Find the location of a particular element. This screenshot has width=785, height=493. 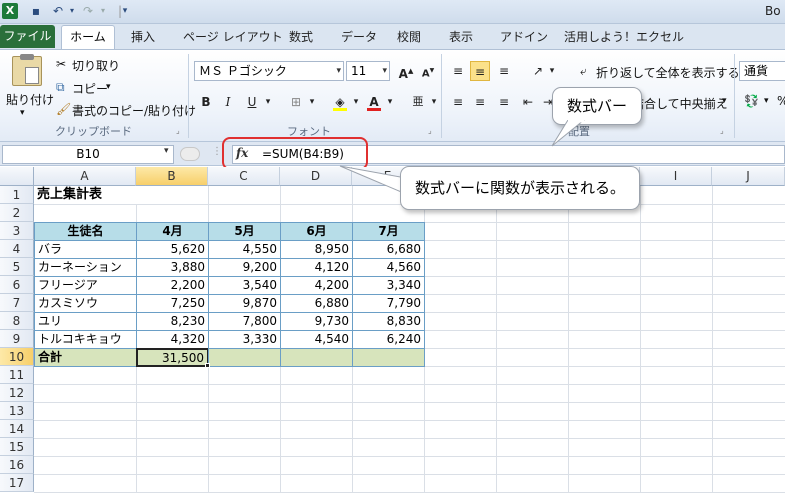

table-cell: 4,540 is located at coordinates (316, 339).